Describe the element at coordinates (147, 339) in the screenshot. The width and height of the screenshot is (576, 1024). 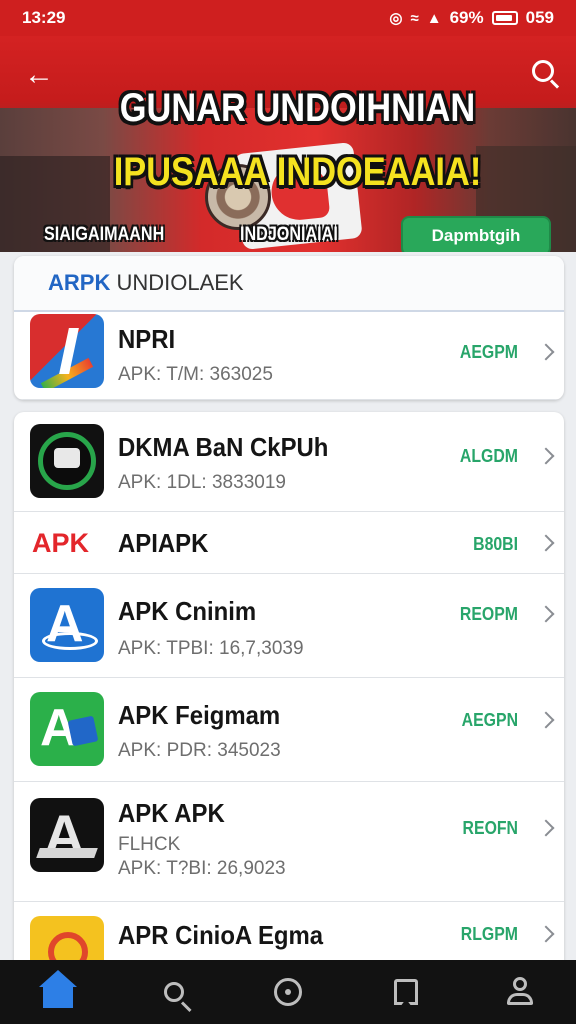
I see `app-name: NPRI` at that location.